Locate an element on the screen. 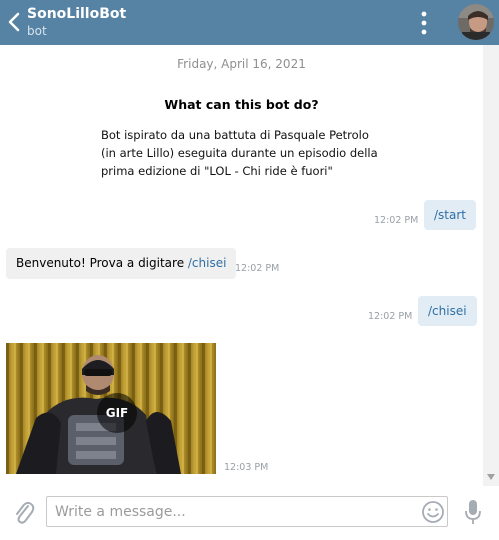 The width and height of the screenshot is (499, 540). chat-subtitle: bot is located at coordinates (37, 31).